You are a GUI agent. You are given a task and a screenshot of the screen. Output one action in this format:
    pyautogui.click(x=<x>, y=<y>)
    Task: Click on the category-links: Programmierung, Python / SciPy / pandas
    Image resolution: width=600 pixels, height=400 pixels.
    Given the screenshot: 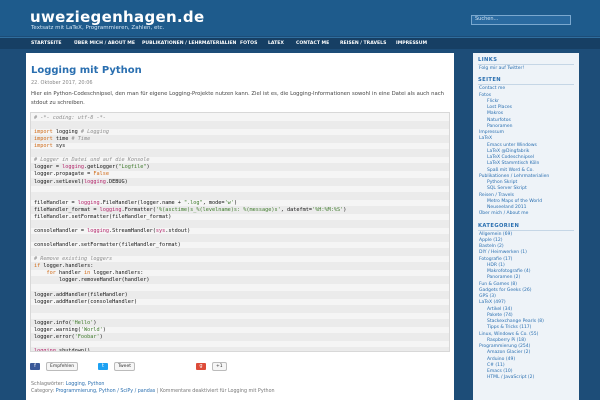 What is the action you would take?
    pyautogui.click(x=106, y=391)
    